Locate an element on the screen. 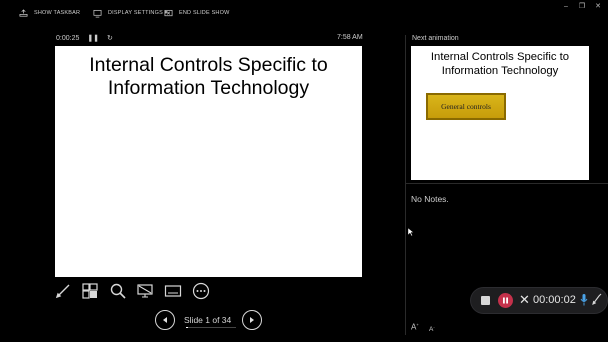  restore-icon: ❐ is located at coordinates (582, 6).